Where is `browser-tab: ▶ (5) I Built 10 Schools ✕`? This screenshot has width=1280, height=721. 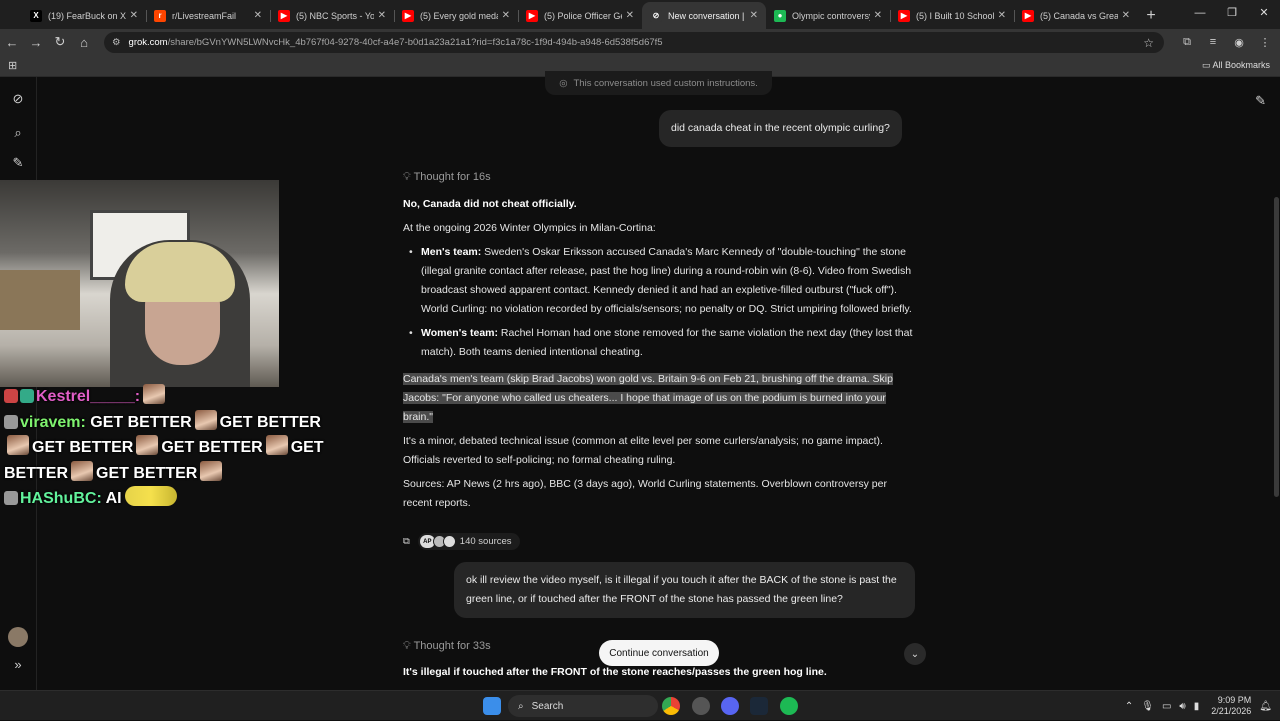 browser-tab: ▶ (5) I Built 10 Schools ✕ is located at coordinates (952, 15).